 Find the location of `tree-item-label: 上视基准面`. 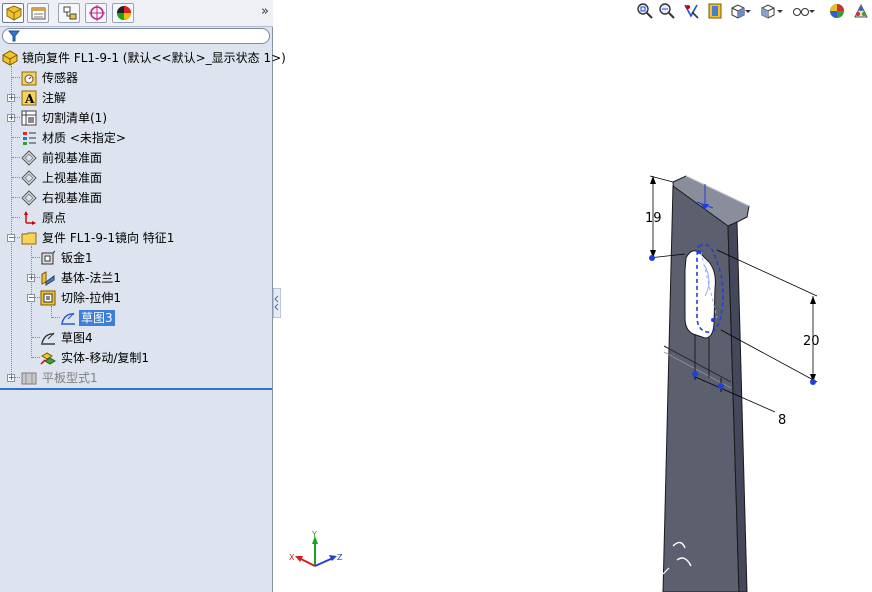

tree-item-label: 上视基准面 is located at coordinates (72, 178).